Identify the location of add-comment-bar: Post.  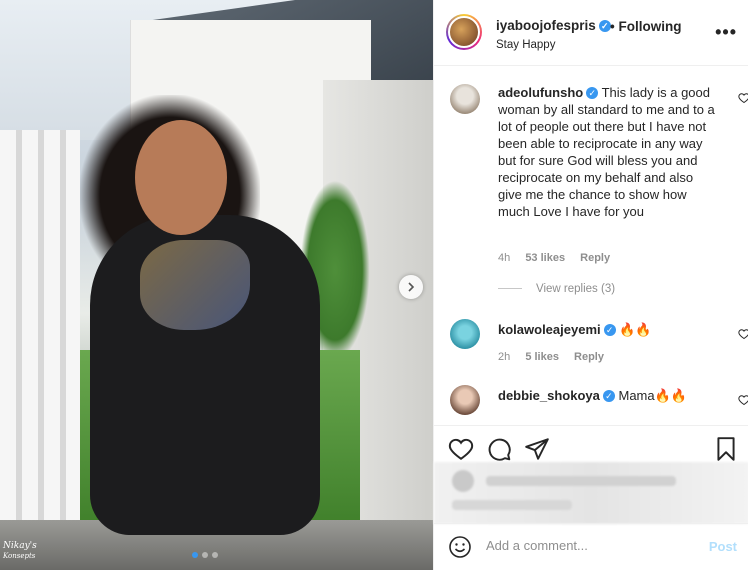
(591, 547).